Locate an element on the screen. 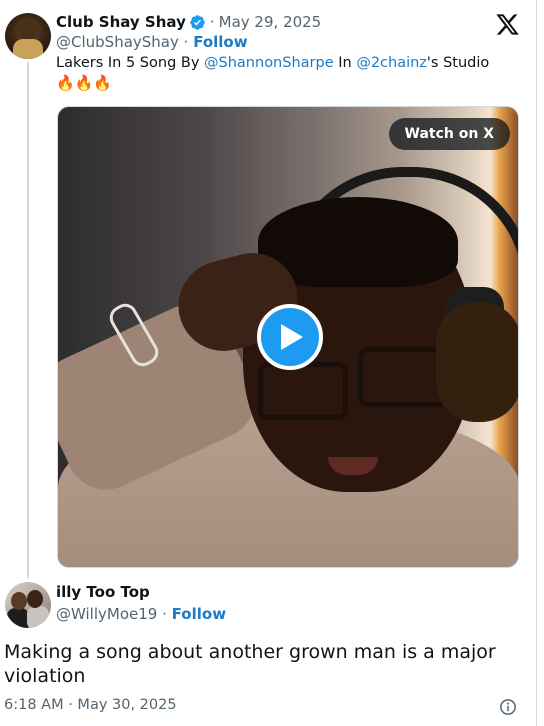 The image size is (544, 726). video-frame-hand-right is located at coordinates (477, 362).